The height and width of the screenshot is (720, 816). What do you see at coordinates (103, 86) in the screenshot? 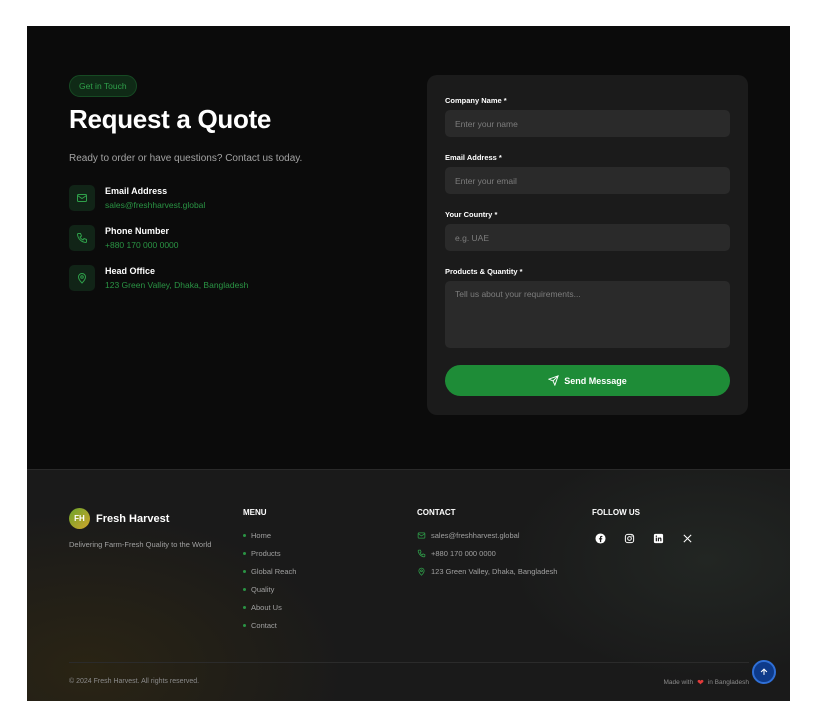
I see `get-in-touch-badge: Get in Touch` at bounding box center [103, 86].